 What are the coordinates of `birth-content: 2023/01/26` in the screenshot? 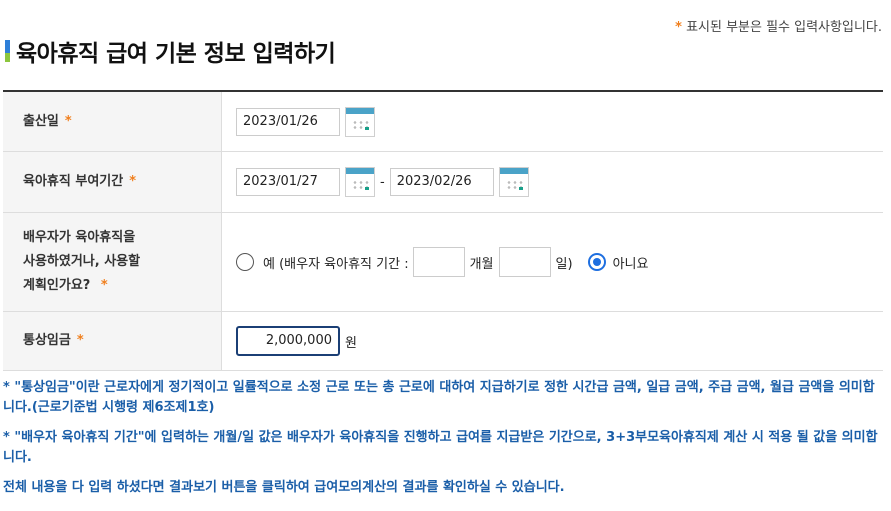 It's located at (552, 121).